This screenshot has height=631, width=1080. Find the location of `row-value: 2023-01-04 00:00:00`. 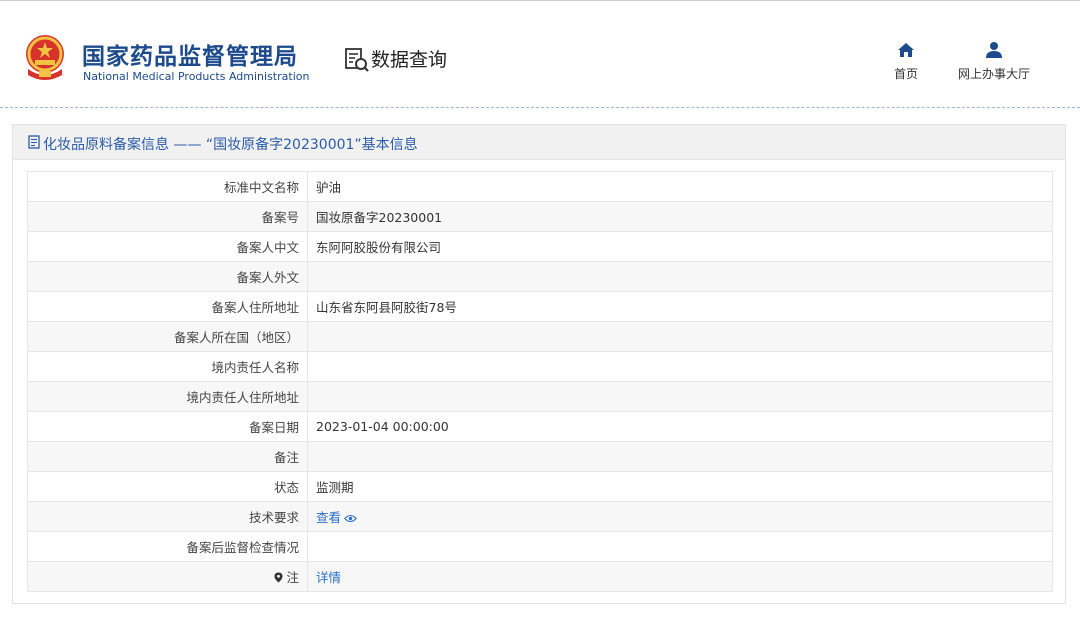

row-value: 2023-01-04 00:00:00 is located at coordinates (680, 426).